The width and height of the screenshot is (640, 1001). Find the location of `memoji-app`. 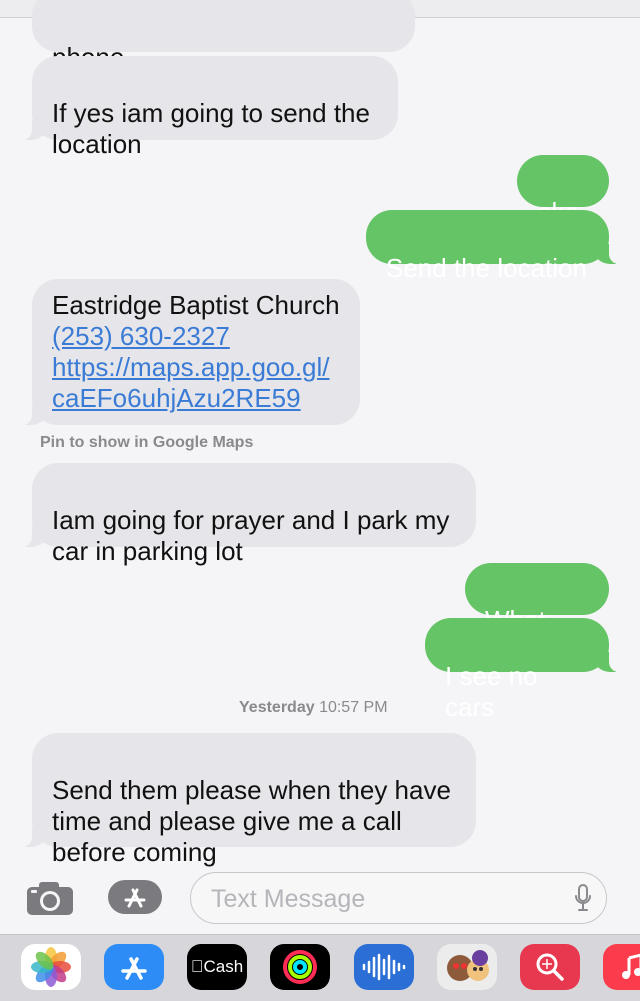

memoji-app is located at coordinates (467, 967).